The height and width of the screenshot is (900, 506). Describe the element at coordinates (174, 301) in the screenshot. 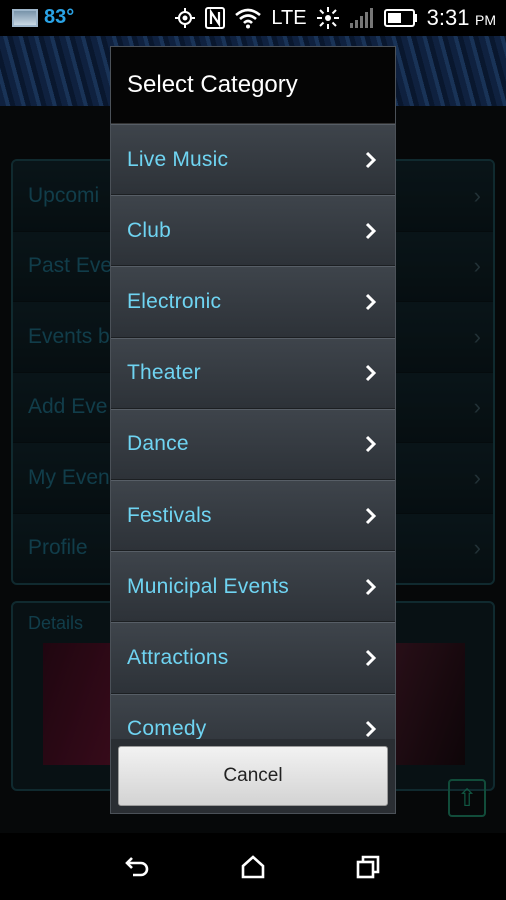

I see `category-label: Electronic` at that location.